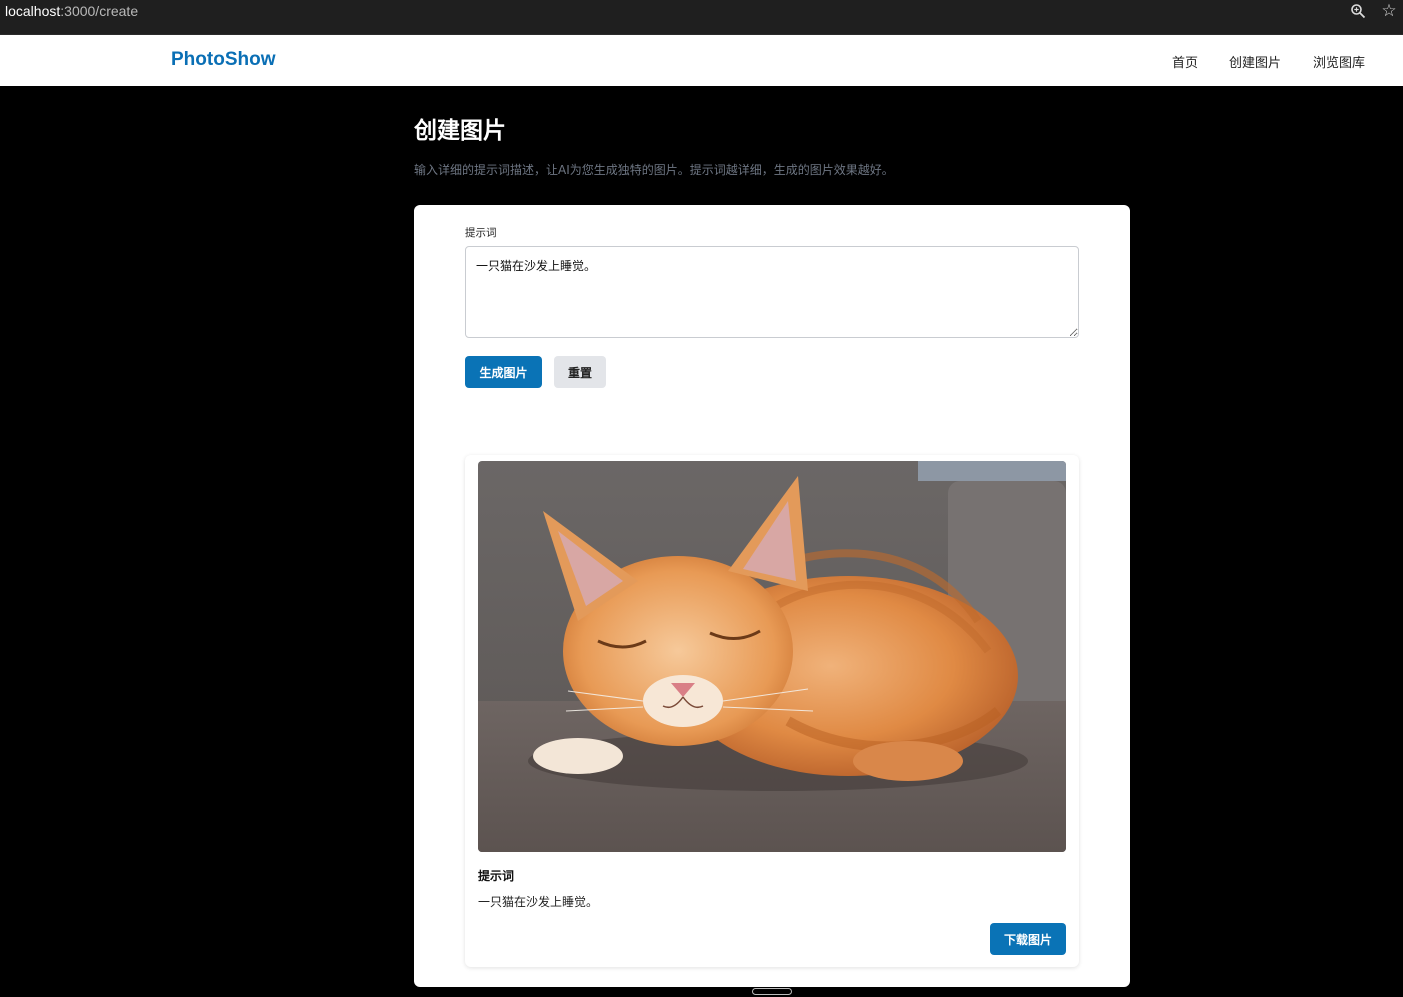 The height and width of the screenshot is (997, 1403). What do you see at coordinates (33, 11) in the screenshot?
I see `url-host: localhost` at bounding box center [33, 11].